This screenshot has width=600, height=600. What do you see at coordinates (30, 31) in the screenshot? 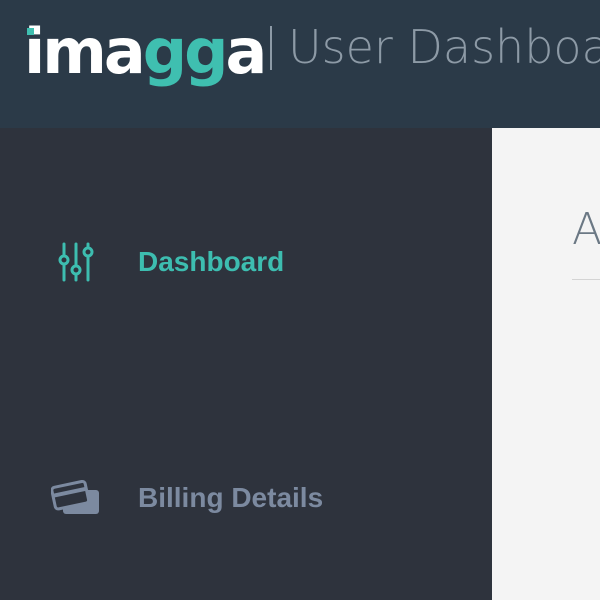
I see `logo-accent-dot` at bounding box center [30, 31].